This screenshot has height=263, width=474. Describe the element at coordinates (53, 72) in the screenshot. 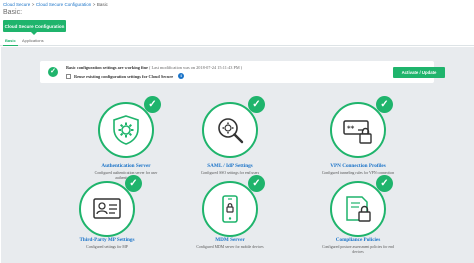

I see `check-icon: ✓` at that location.